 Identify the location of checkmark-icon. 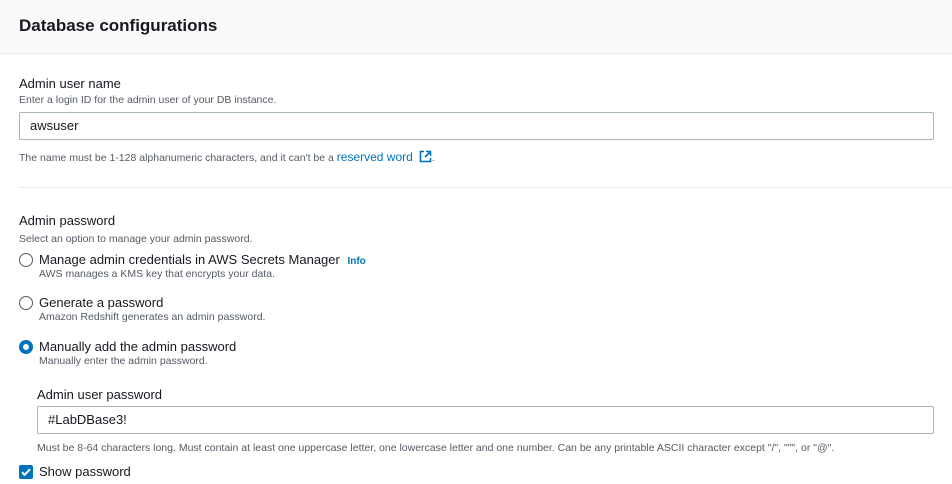
(26, 472).